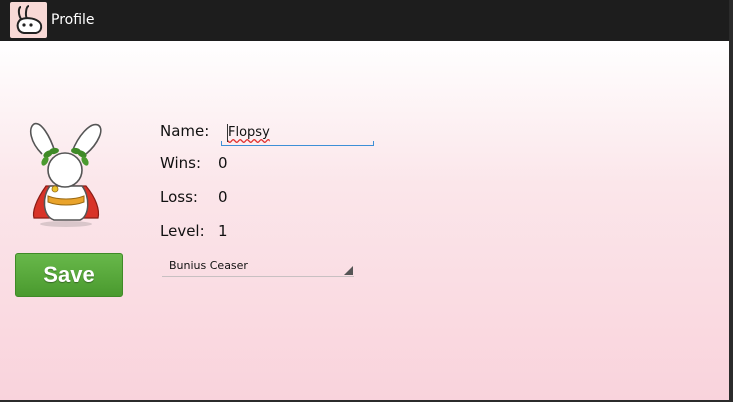 The image size is (733, 402). I want to click on loss-label: Loss:, so click(179, 197).